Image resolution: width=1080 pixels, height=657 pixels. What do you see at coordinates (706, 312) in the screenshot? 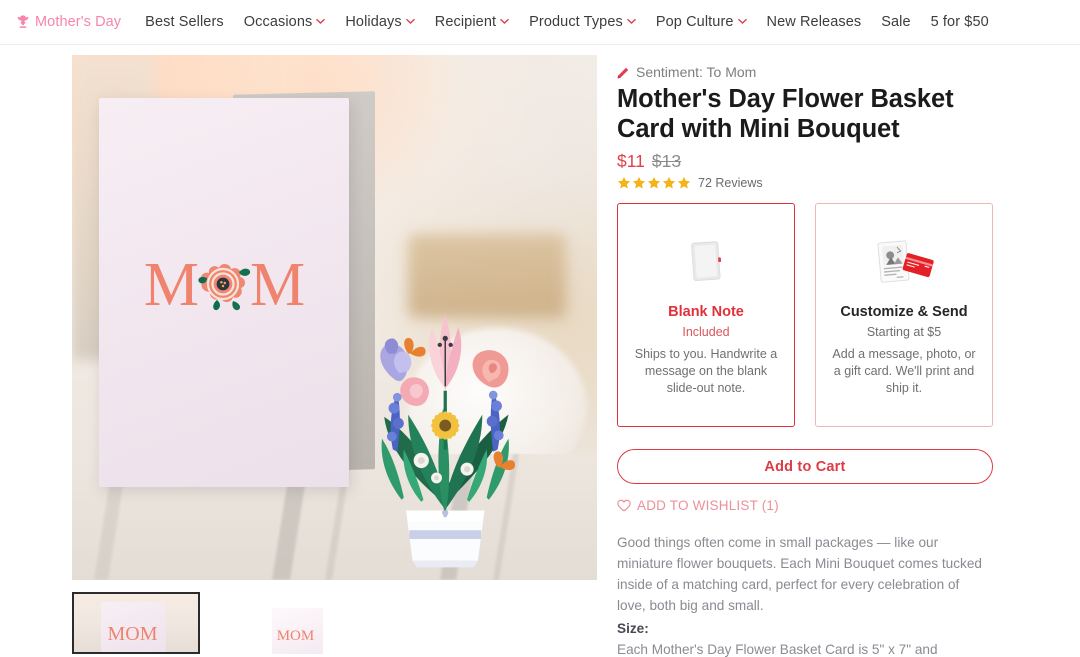
I see `option-title: Blank Note` at bounding box center [706, 312].